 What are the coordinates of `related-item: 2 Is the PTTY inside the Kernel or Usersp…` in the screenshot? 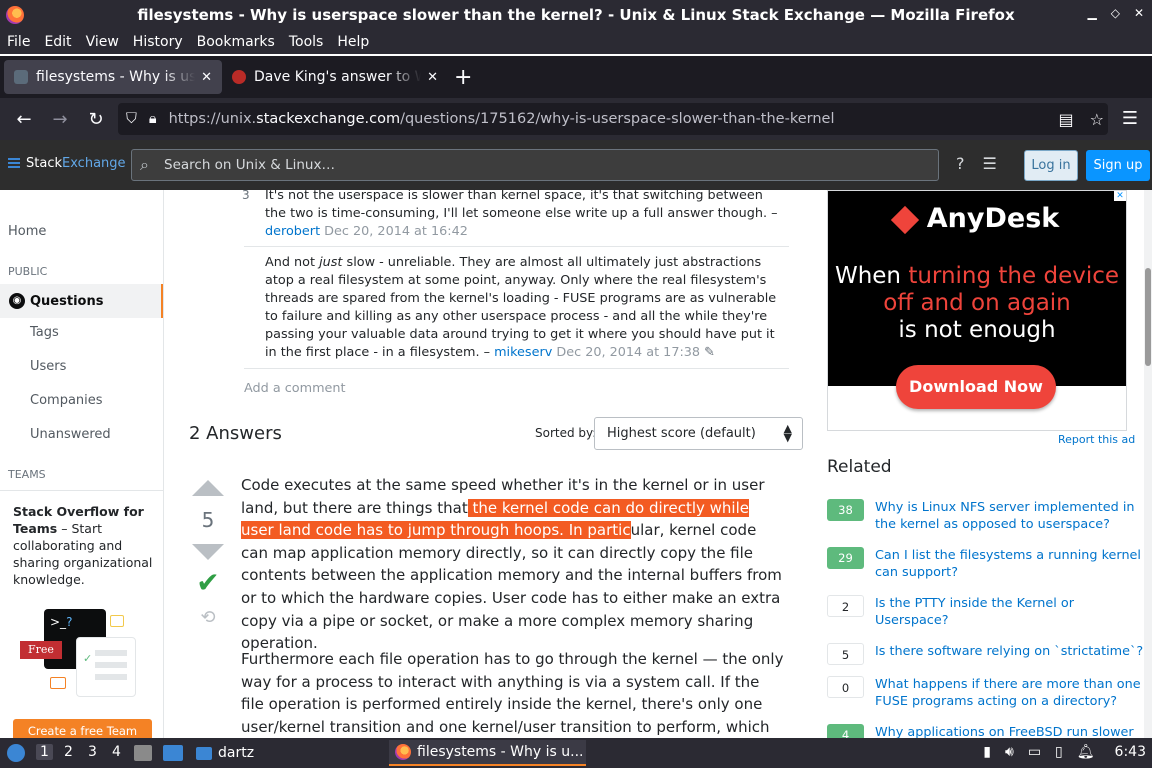 It's located at (987, 612).